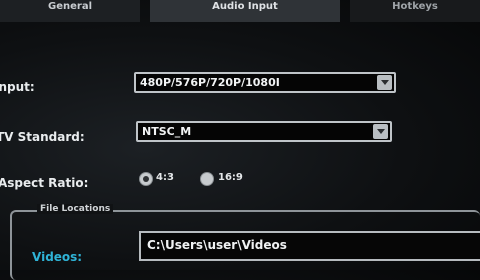 The height and width of the screenshot is (280, 480). Describe the element at coordinates (57, 257) in the screenshot. I see `videos-label: Videos:` at that location.